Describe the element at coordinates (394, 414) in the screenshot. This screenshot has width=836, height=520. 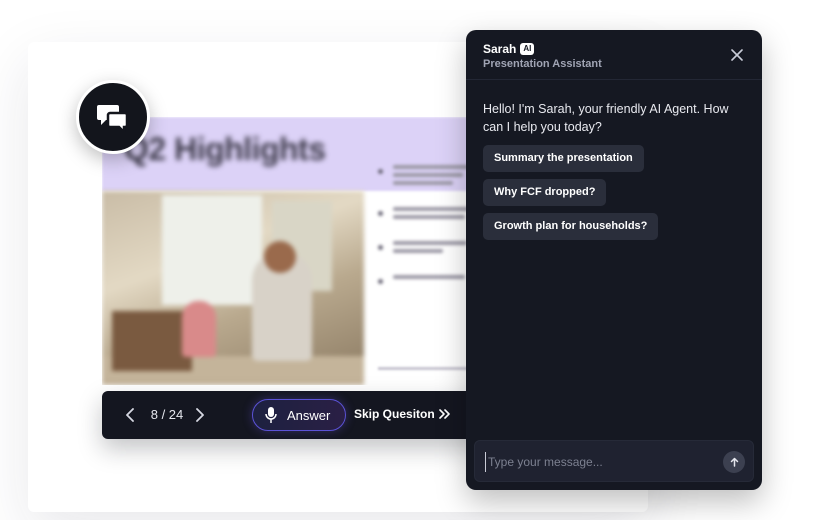
I see `skip-question-label: Skip Quesiton` at that location.